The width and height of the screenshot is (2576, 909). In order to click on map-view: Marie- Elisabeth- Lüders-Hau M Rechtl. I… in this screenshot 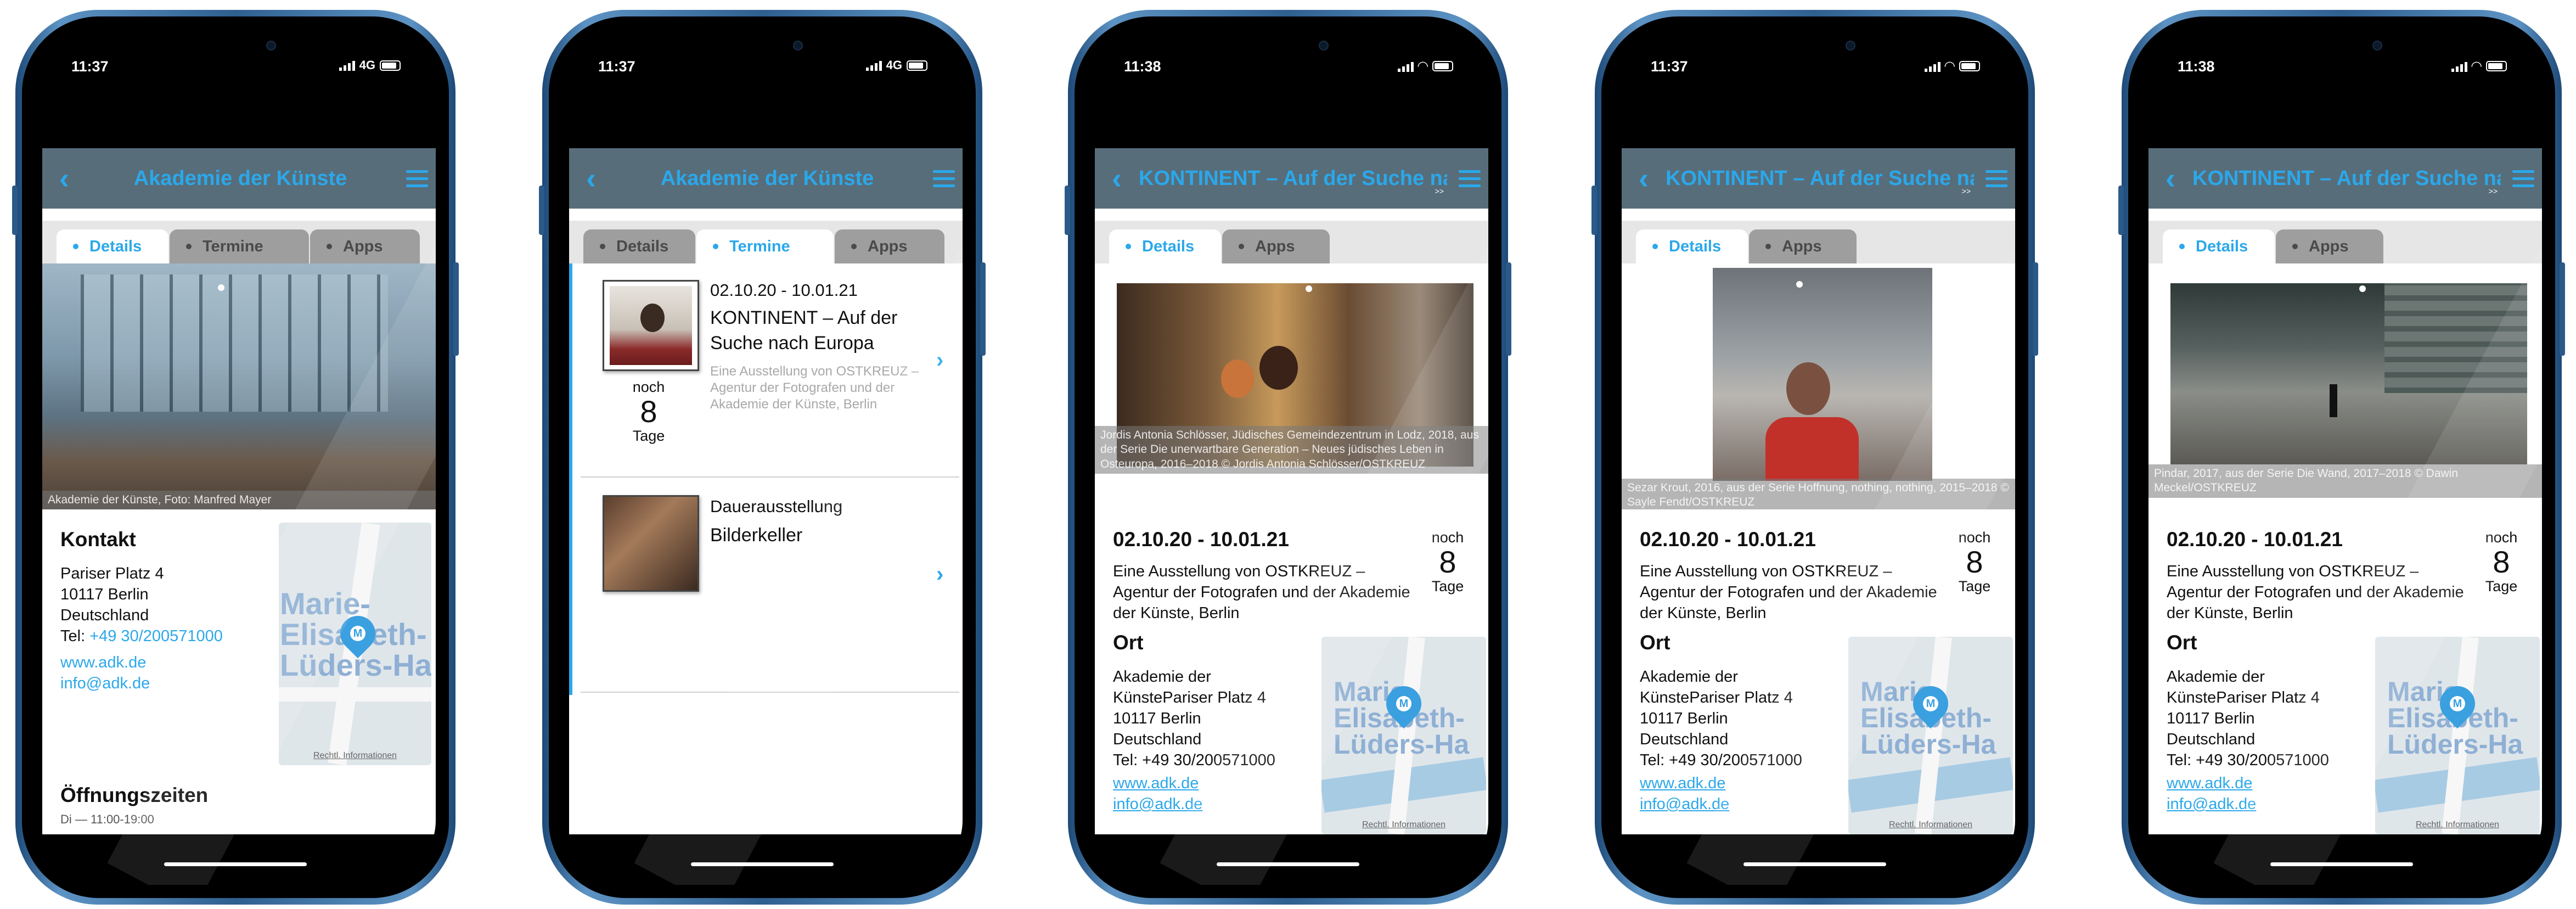, I will do `click(355, 644)`.